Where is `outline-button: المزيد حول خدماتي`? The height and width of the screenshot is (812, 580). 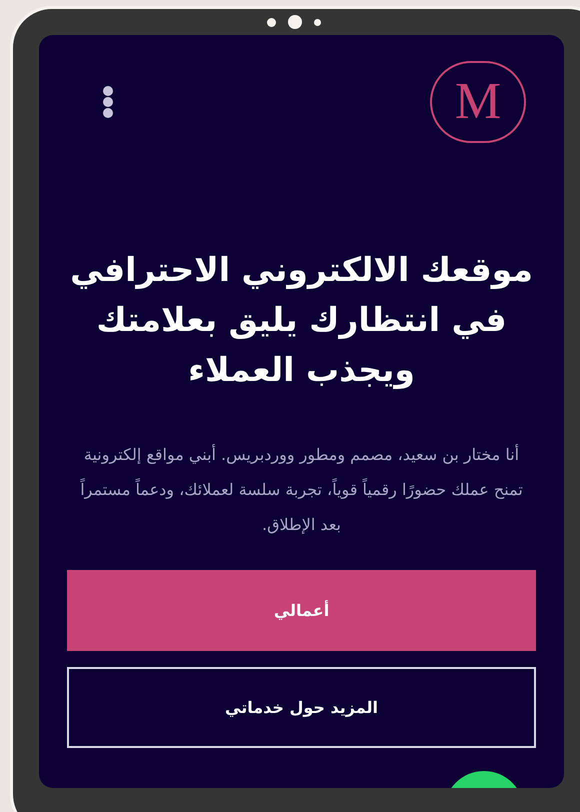
outline-button: المزيد حول خدماتي is located at coordinates (301, 707).